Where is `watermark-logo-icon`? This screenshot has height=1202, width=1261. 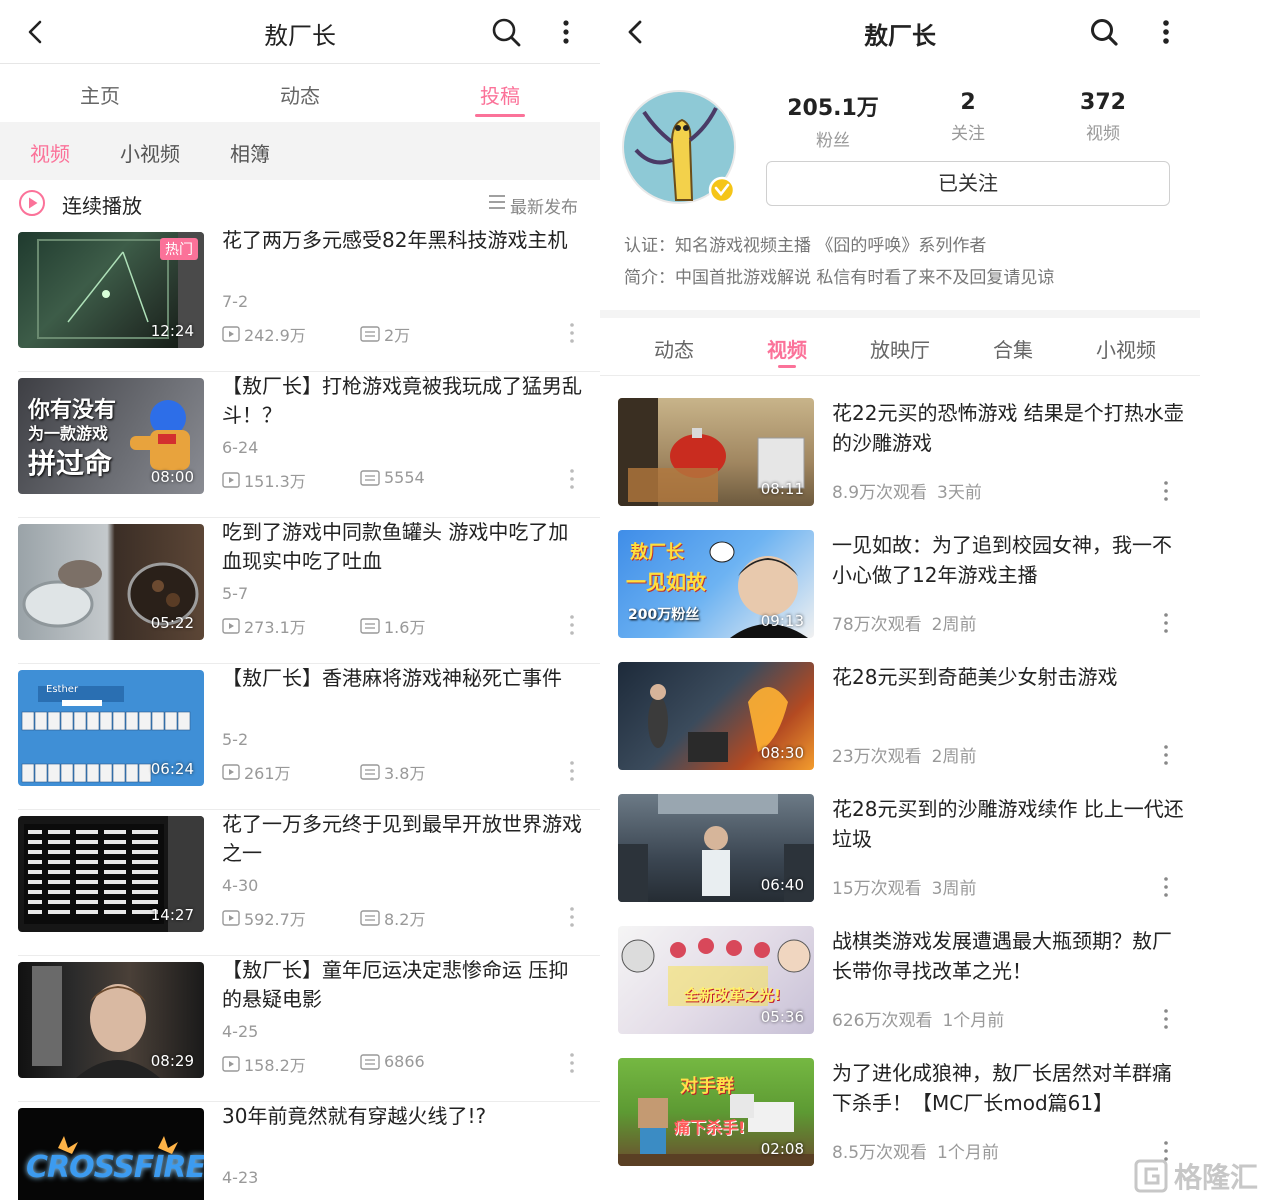
watermark-logo-icon is located at coordinates (1151, 1176).